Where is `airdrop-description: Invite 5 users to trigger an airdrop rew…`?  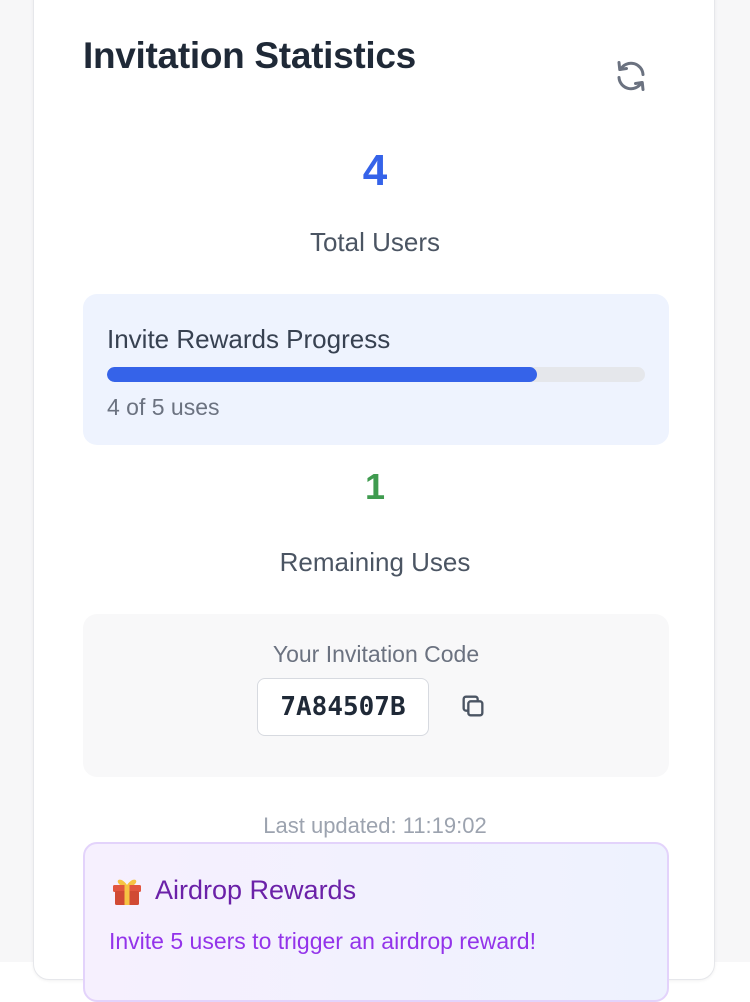 airdrop-description: Invite 5 users to trigger an airdrop rew… is located at coordinates (322, 941).